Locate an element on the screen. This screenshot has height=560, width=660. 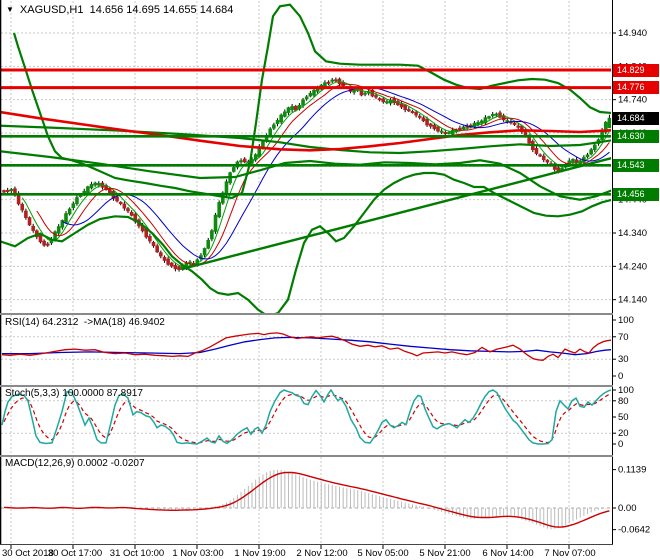
time-axis-label: 1 Nov 03:00 is located at coordinates (197, 553).